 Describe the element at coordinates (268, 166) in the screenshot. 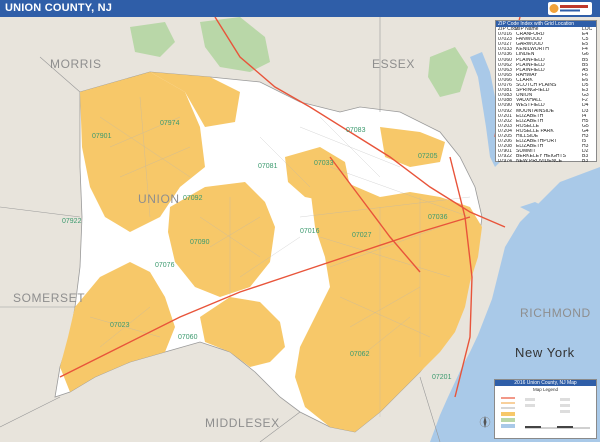

I see `zip-label: 07081` at that location.